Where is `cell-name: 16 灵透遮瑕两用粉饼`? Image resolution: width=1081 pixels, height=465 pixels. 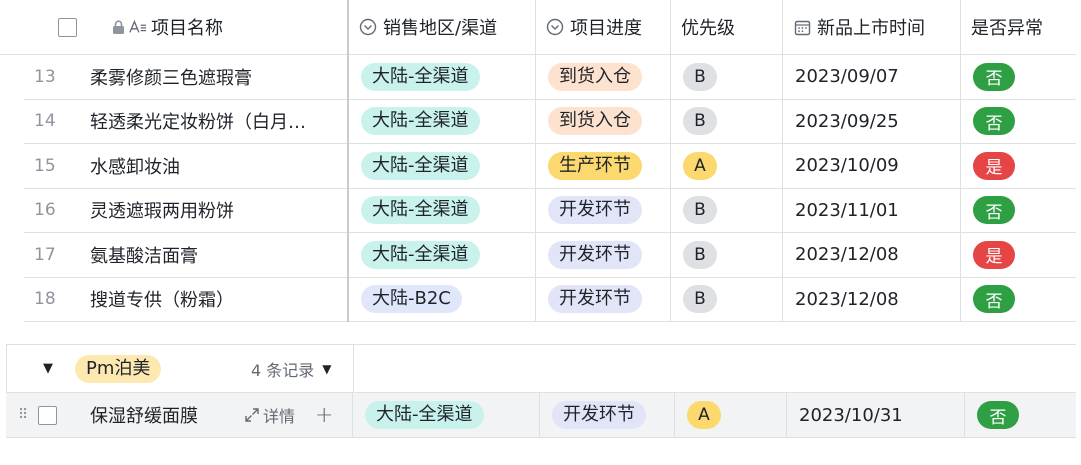
cell-name: 16 灵透遮瑕两用粉饼 is located at coordinates (186, 210).